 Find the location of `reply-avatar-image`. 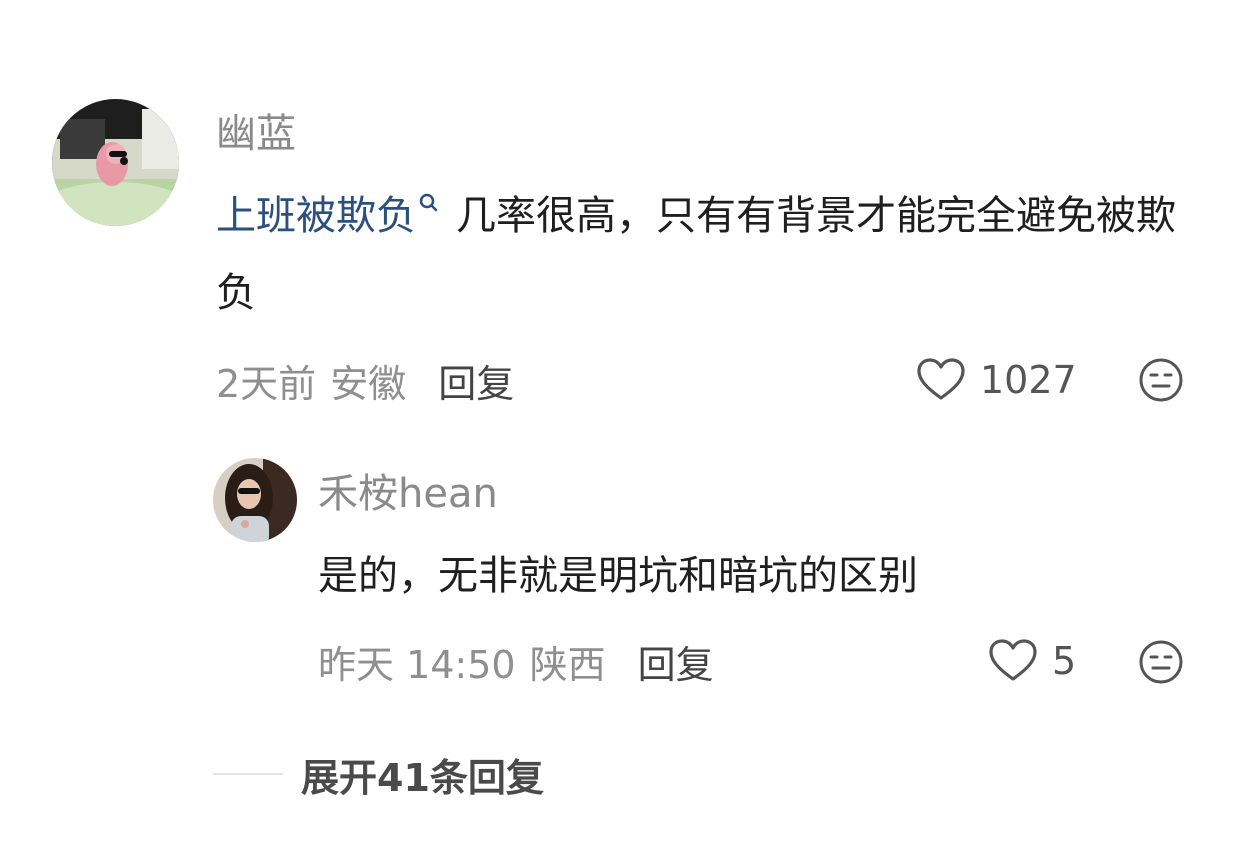

reply-avatar-image is located at coordinates (255, 500).